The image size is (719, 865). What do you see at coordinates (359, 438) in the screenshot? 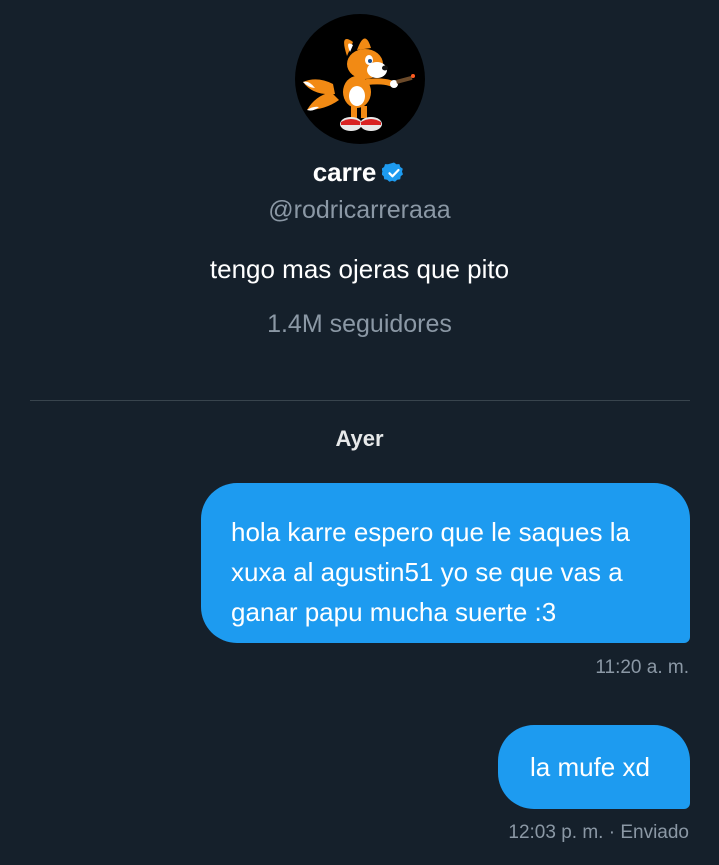
I see `day-separator: Ayer` at bounding box center [359, 438].